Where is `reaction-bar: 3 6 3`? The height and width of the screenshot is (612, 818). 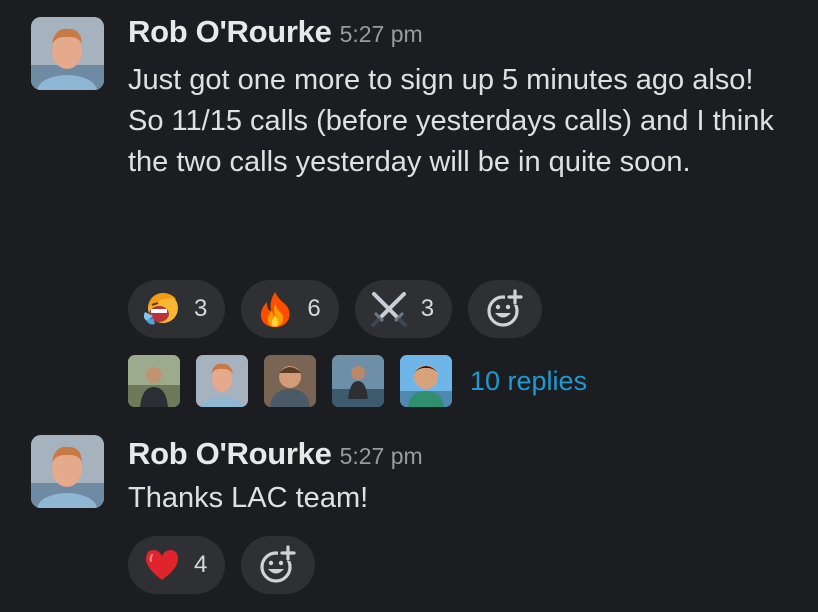 reaction-bar: 3 6 3 is located at coordinates (335, 309).